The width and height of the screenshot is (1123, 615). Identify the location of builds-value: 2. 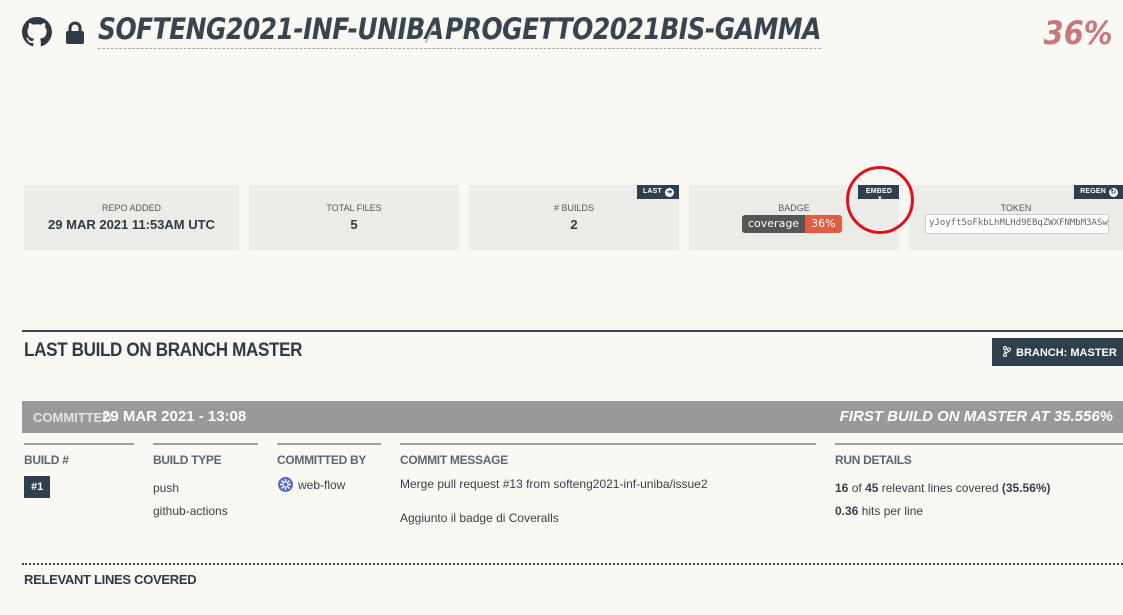
(574, 224).